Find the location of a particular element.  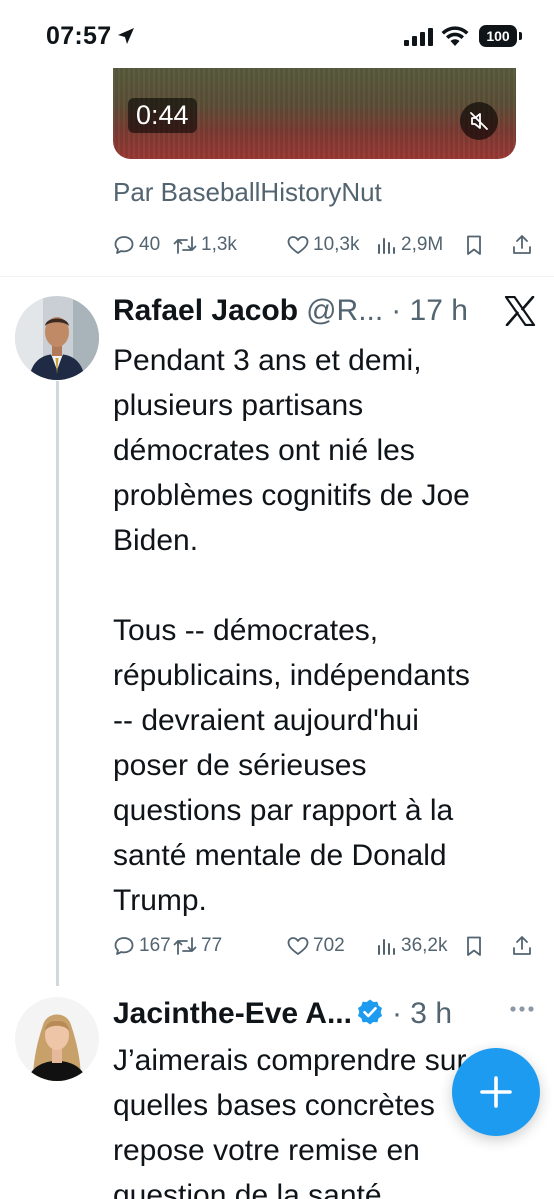

reply-time: · 3 h is located at coordinates (422, 1014).